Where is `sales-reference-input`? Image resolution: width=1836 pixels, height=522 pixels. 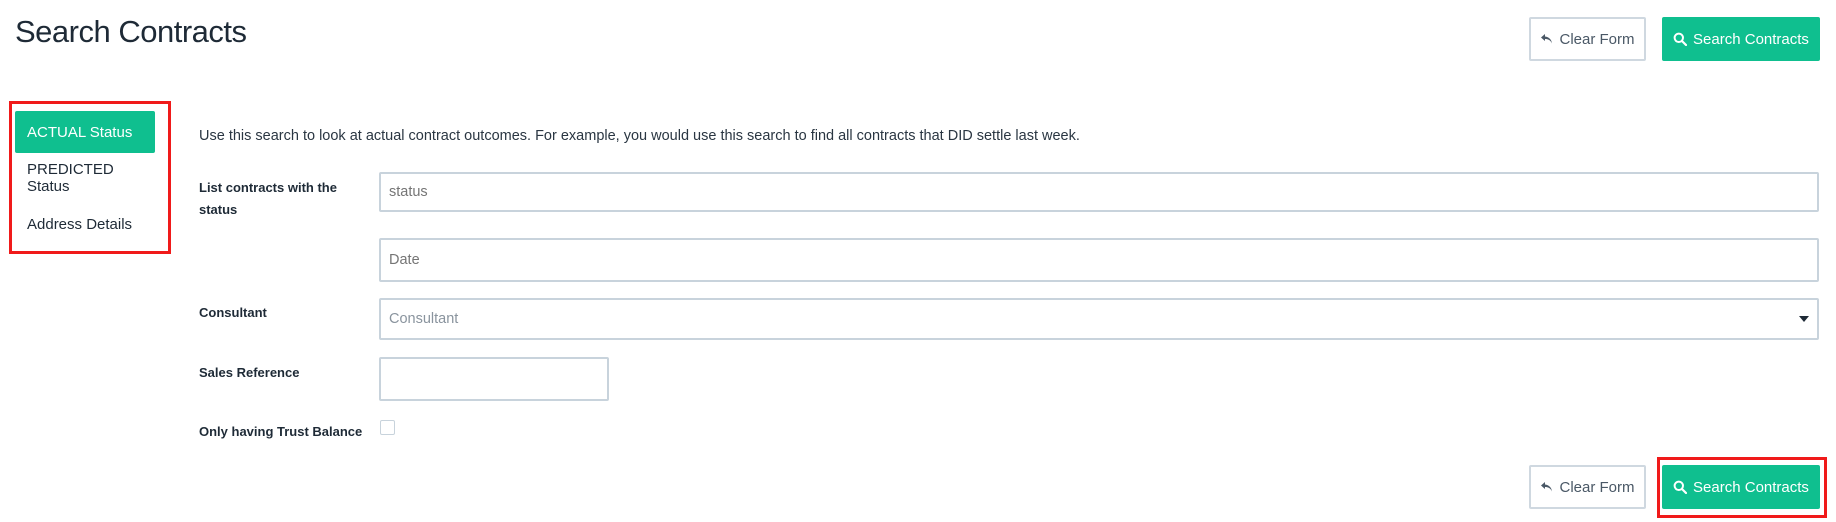 sales-reference-input is located at coordinates (494, 379).